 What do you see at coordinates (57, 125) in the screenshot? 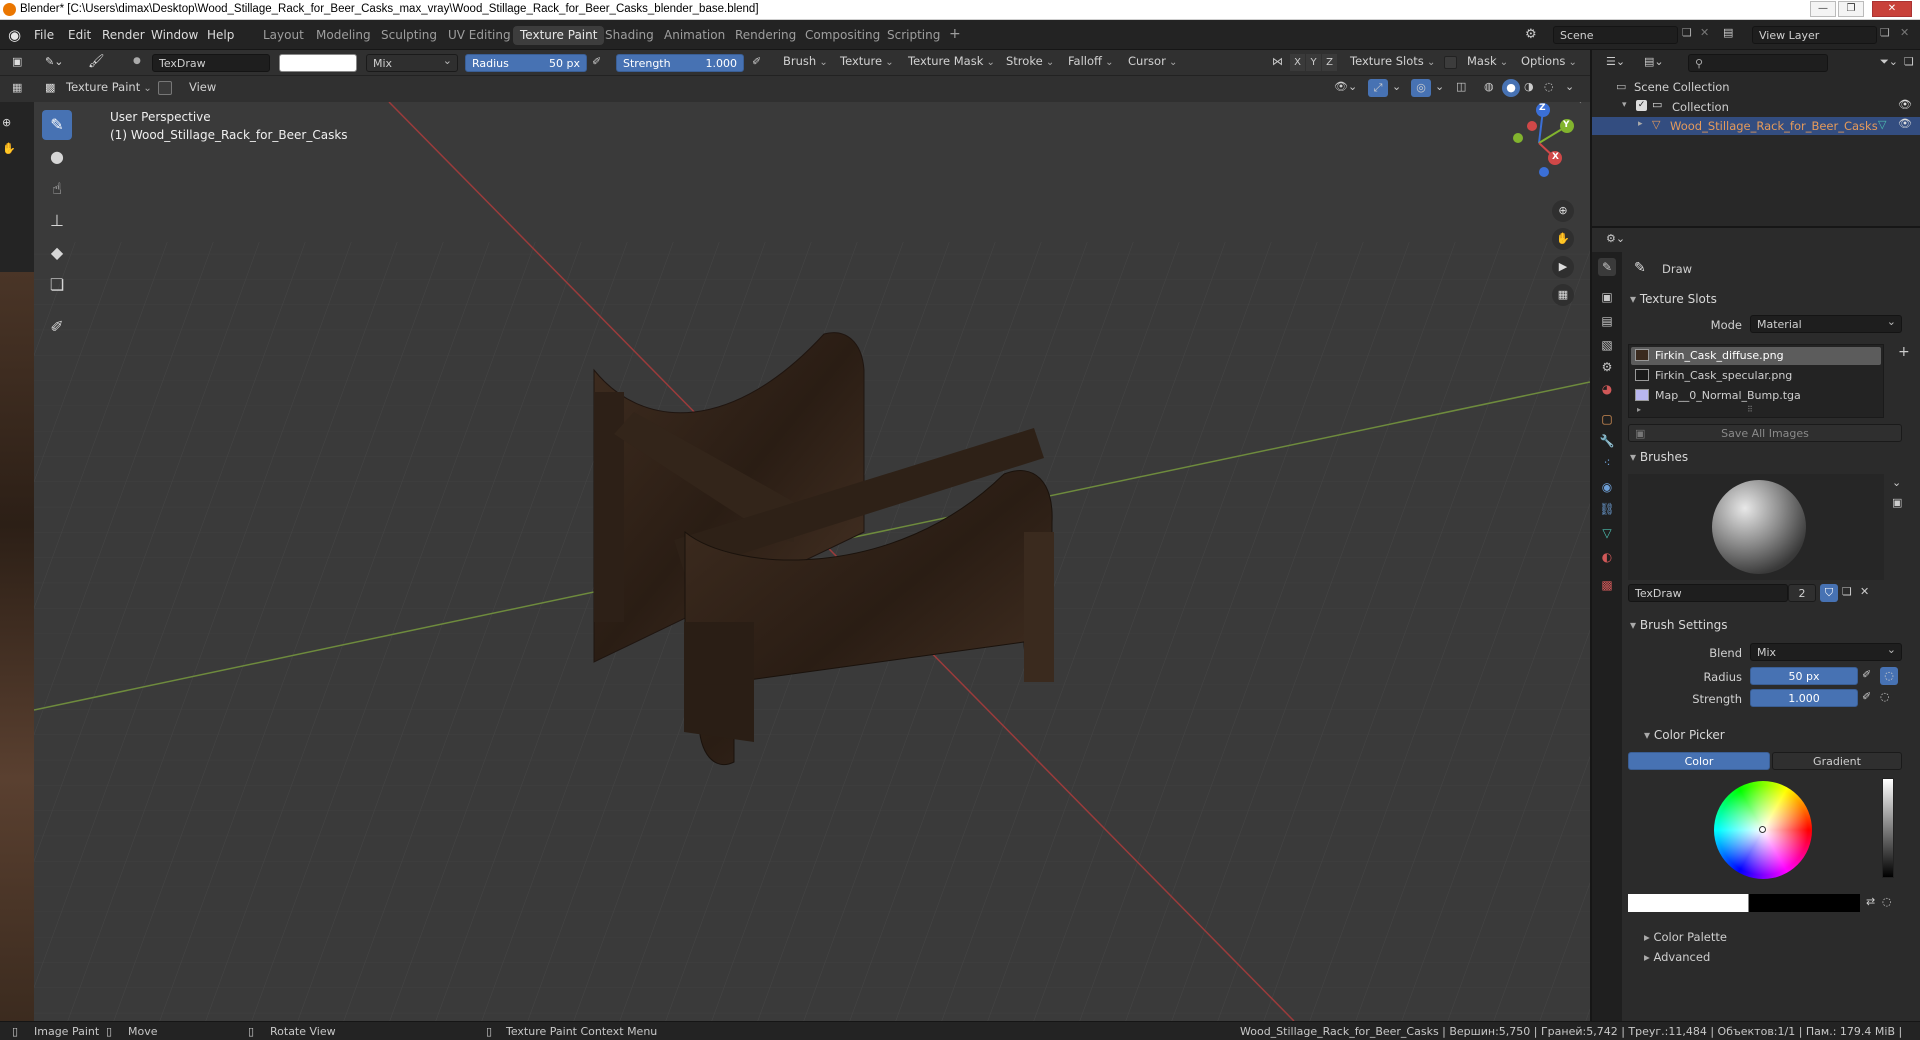
I see `draw-tool-icon: ✎` at bounding box center [57, 125].